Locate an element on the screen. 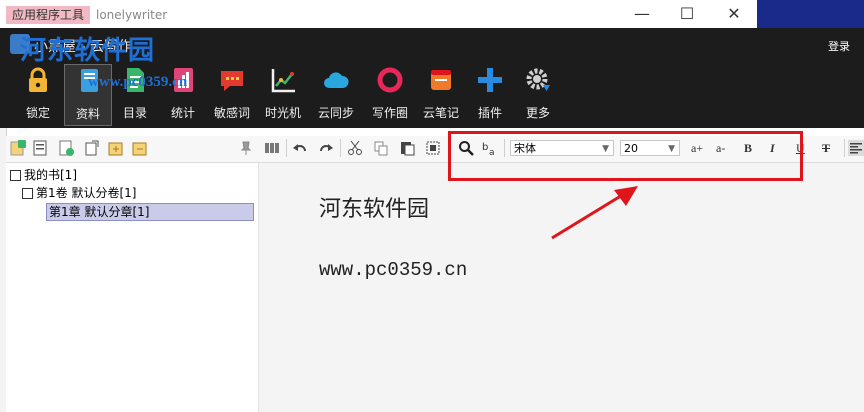  tree-node-label: 我的书[1] is located at coordinates (50, 175).